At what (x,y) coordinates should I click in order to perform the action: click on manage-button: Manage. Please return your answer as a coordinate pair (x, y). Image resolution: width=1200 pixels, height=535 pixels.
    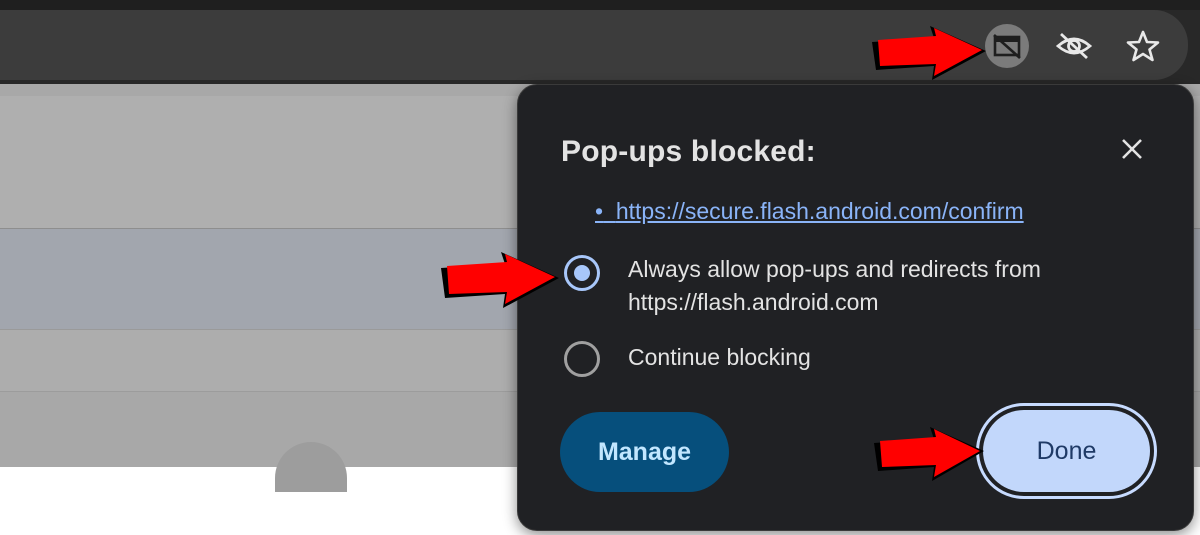
    Looking at the image, I should click on (644, 452).